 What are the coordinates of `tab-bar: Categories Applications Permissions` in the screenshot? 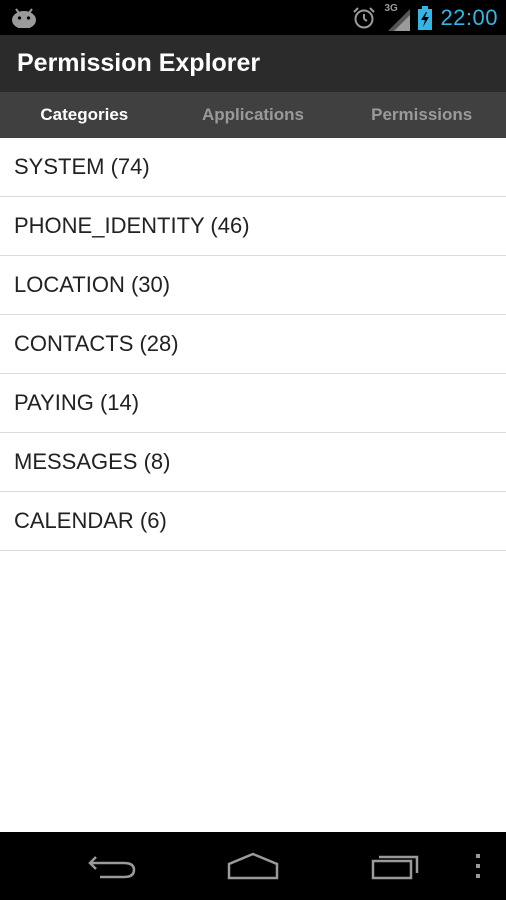 It's located at (253, 115).